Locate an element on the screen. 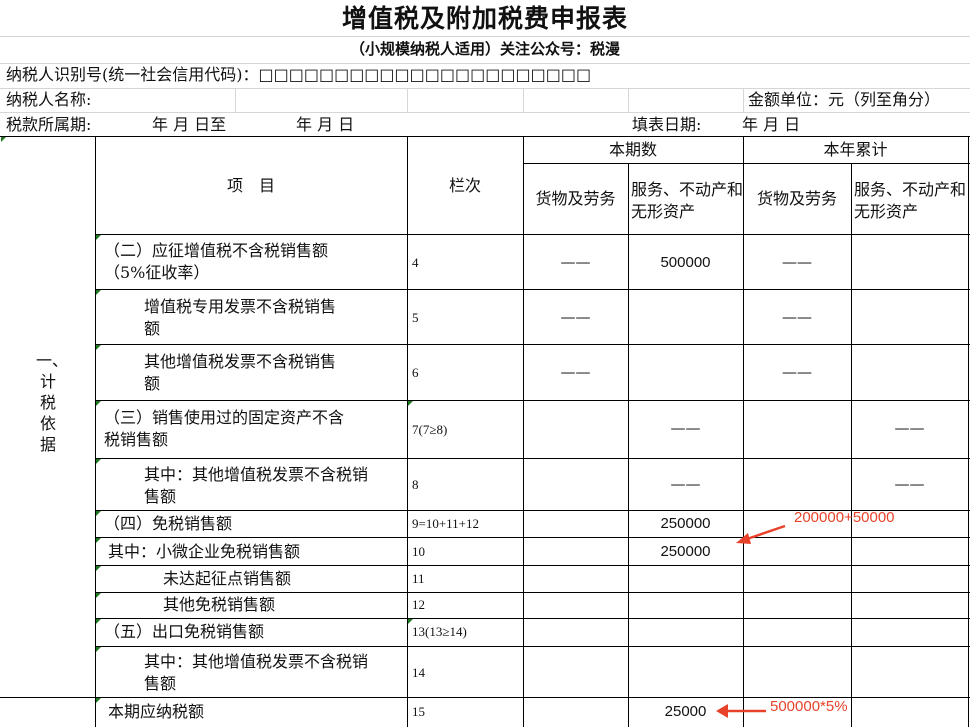 The height and width of the screenshot is (727, 970). header-goods-services-year: 货物及劳务 is located at coordinates (796, 198).